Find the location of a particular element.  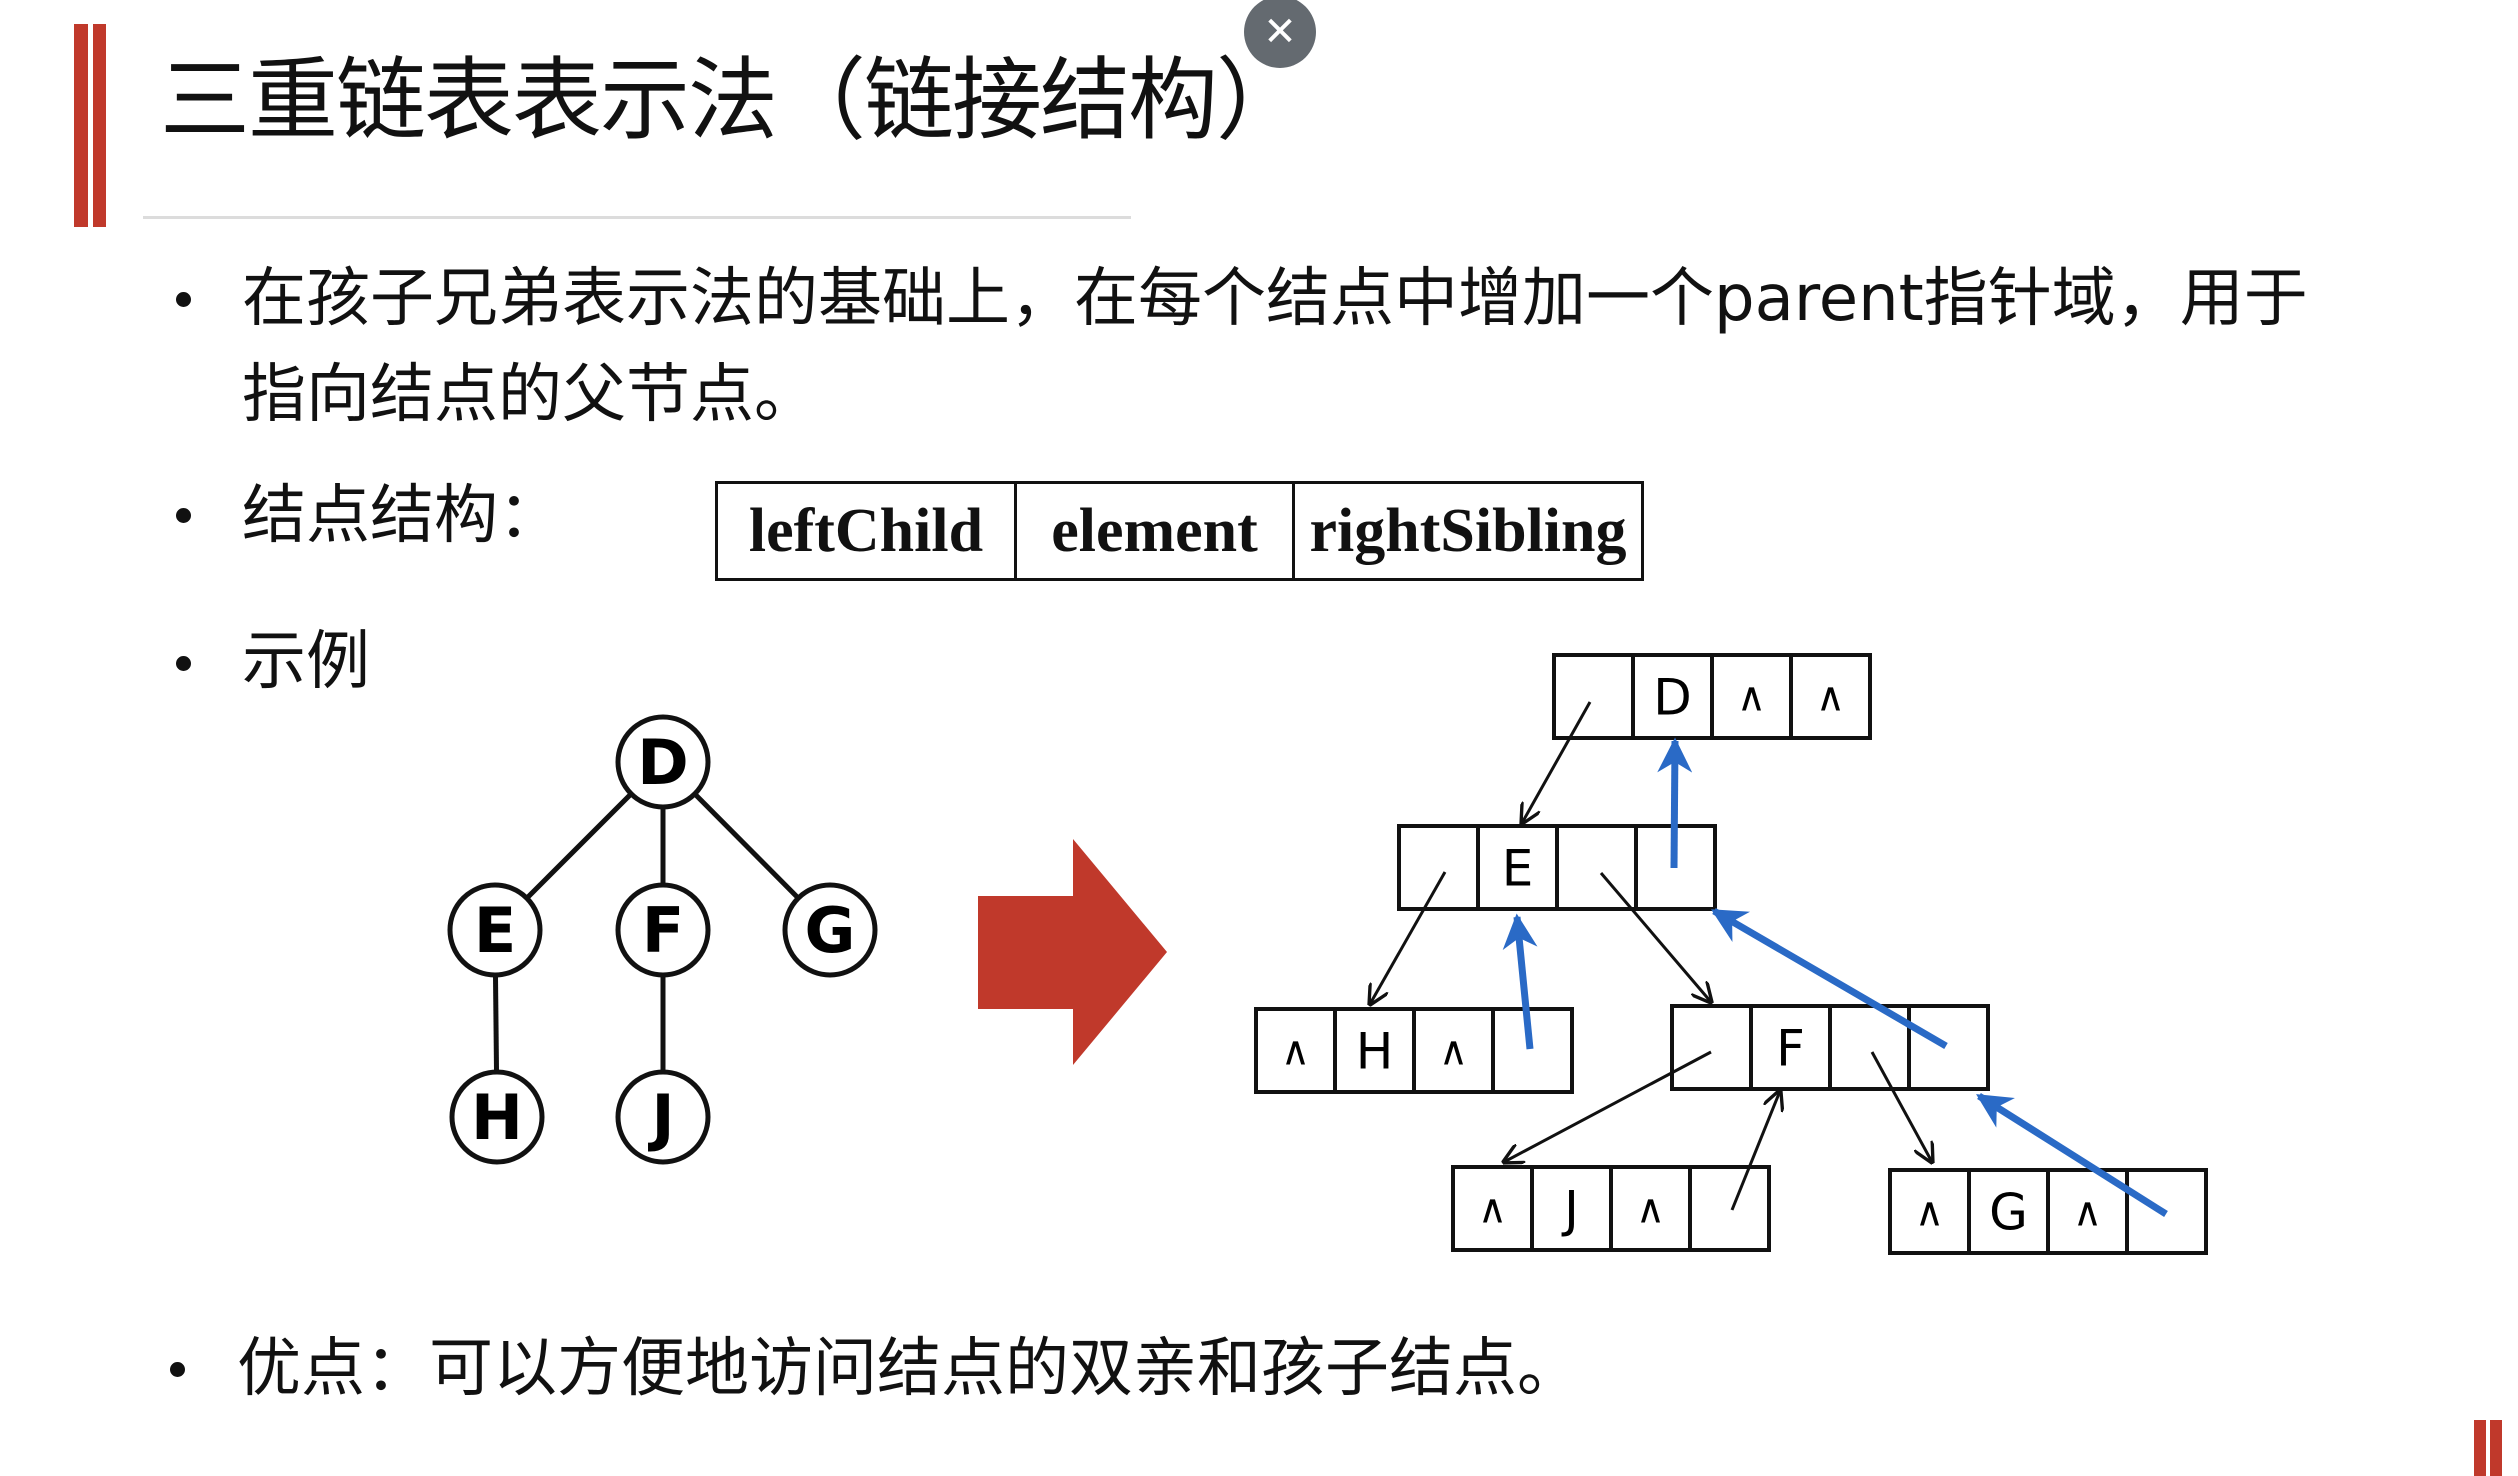

element-label: H is located at coordinates (1375, 1052).